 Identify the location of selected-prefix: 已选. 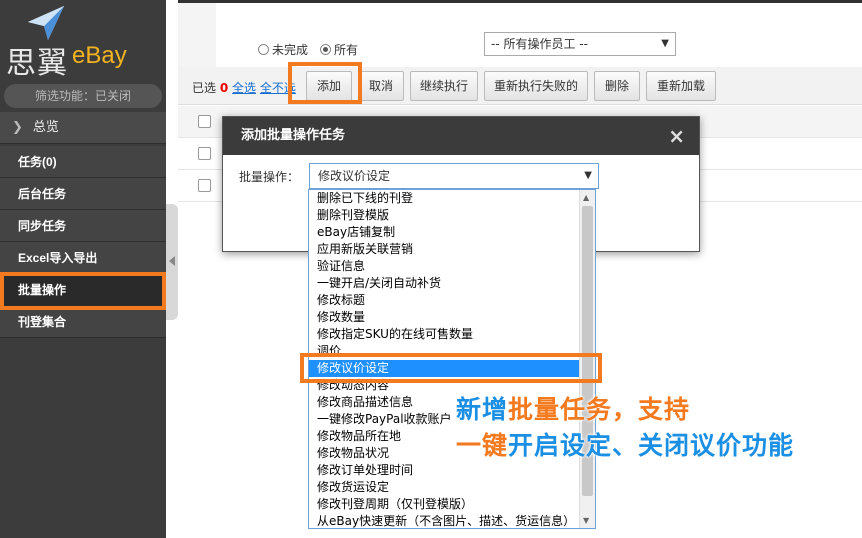
(204, 88).